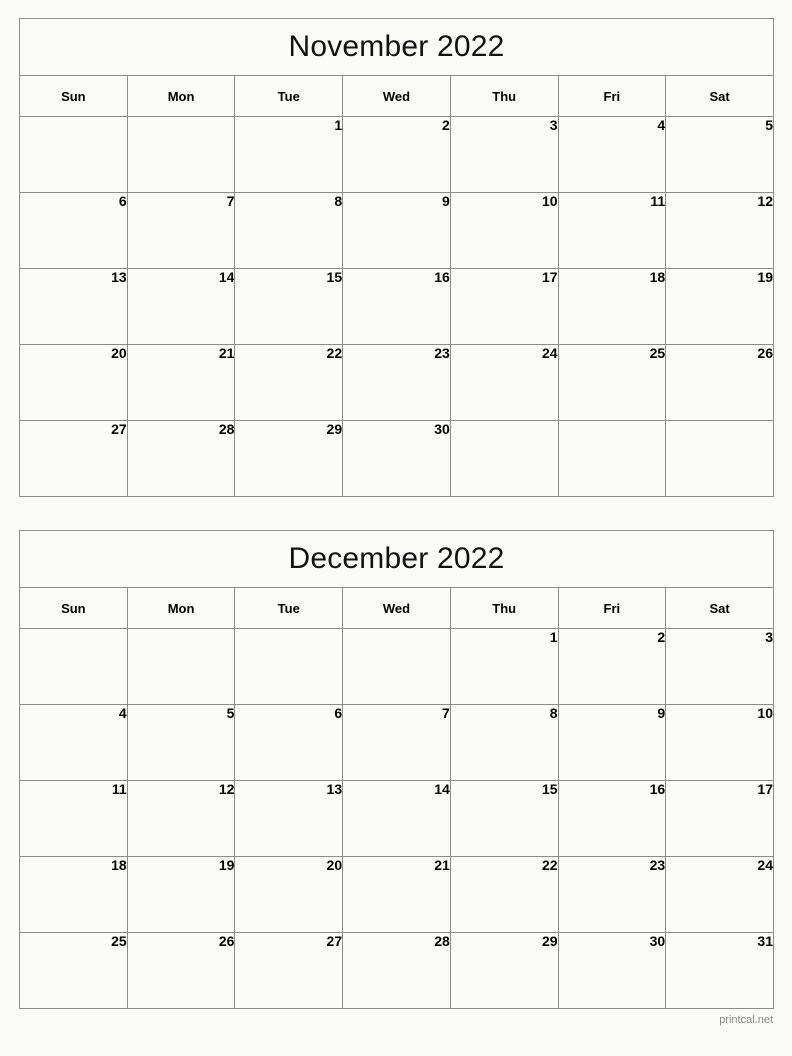  What do you see at coordinates (396, 47) in the screenshot?
I see `month-title-cell: November 2022` at bounding box center [396, 47].